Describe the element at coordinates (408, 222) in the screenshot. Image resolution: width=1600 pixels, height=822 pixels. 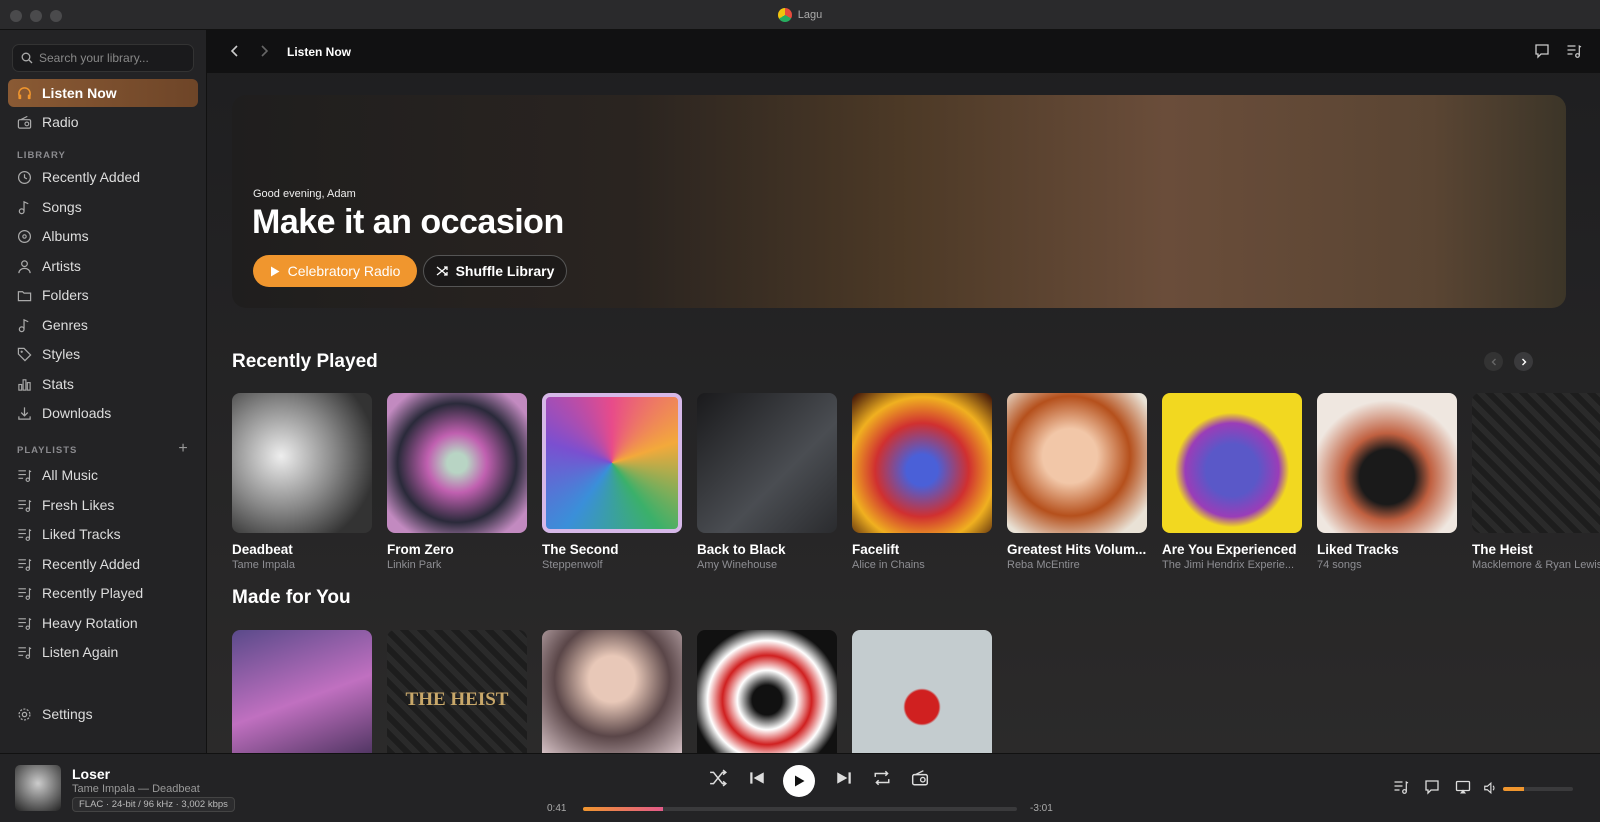
I see `hero-headline: Make it an occasion` at that location.